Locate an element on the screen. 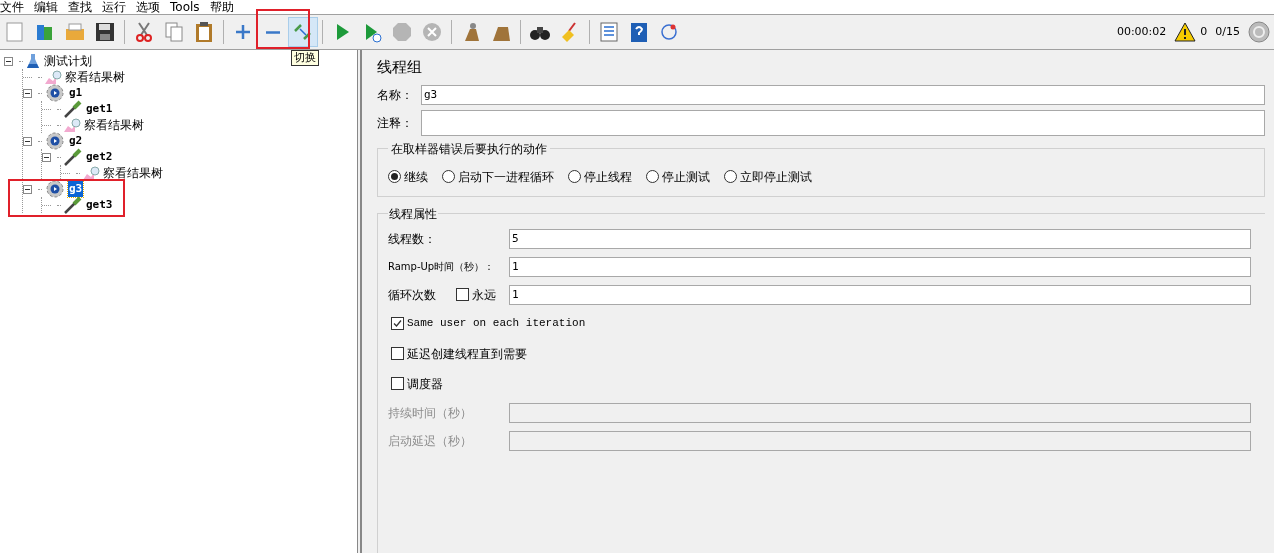 The image size is (1274, 553). tree-item: 测试计划 is located at coordinates (68, 61).